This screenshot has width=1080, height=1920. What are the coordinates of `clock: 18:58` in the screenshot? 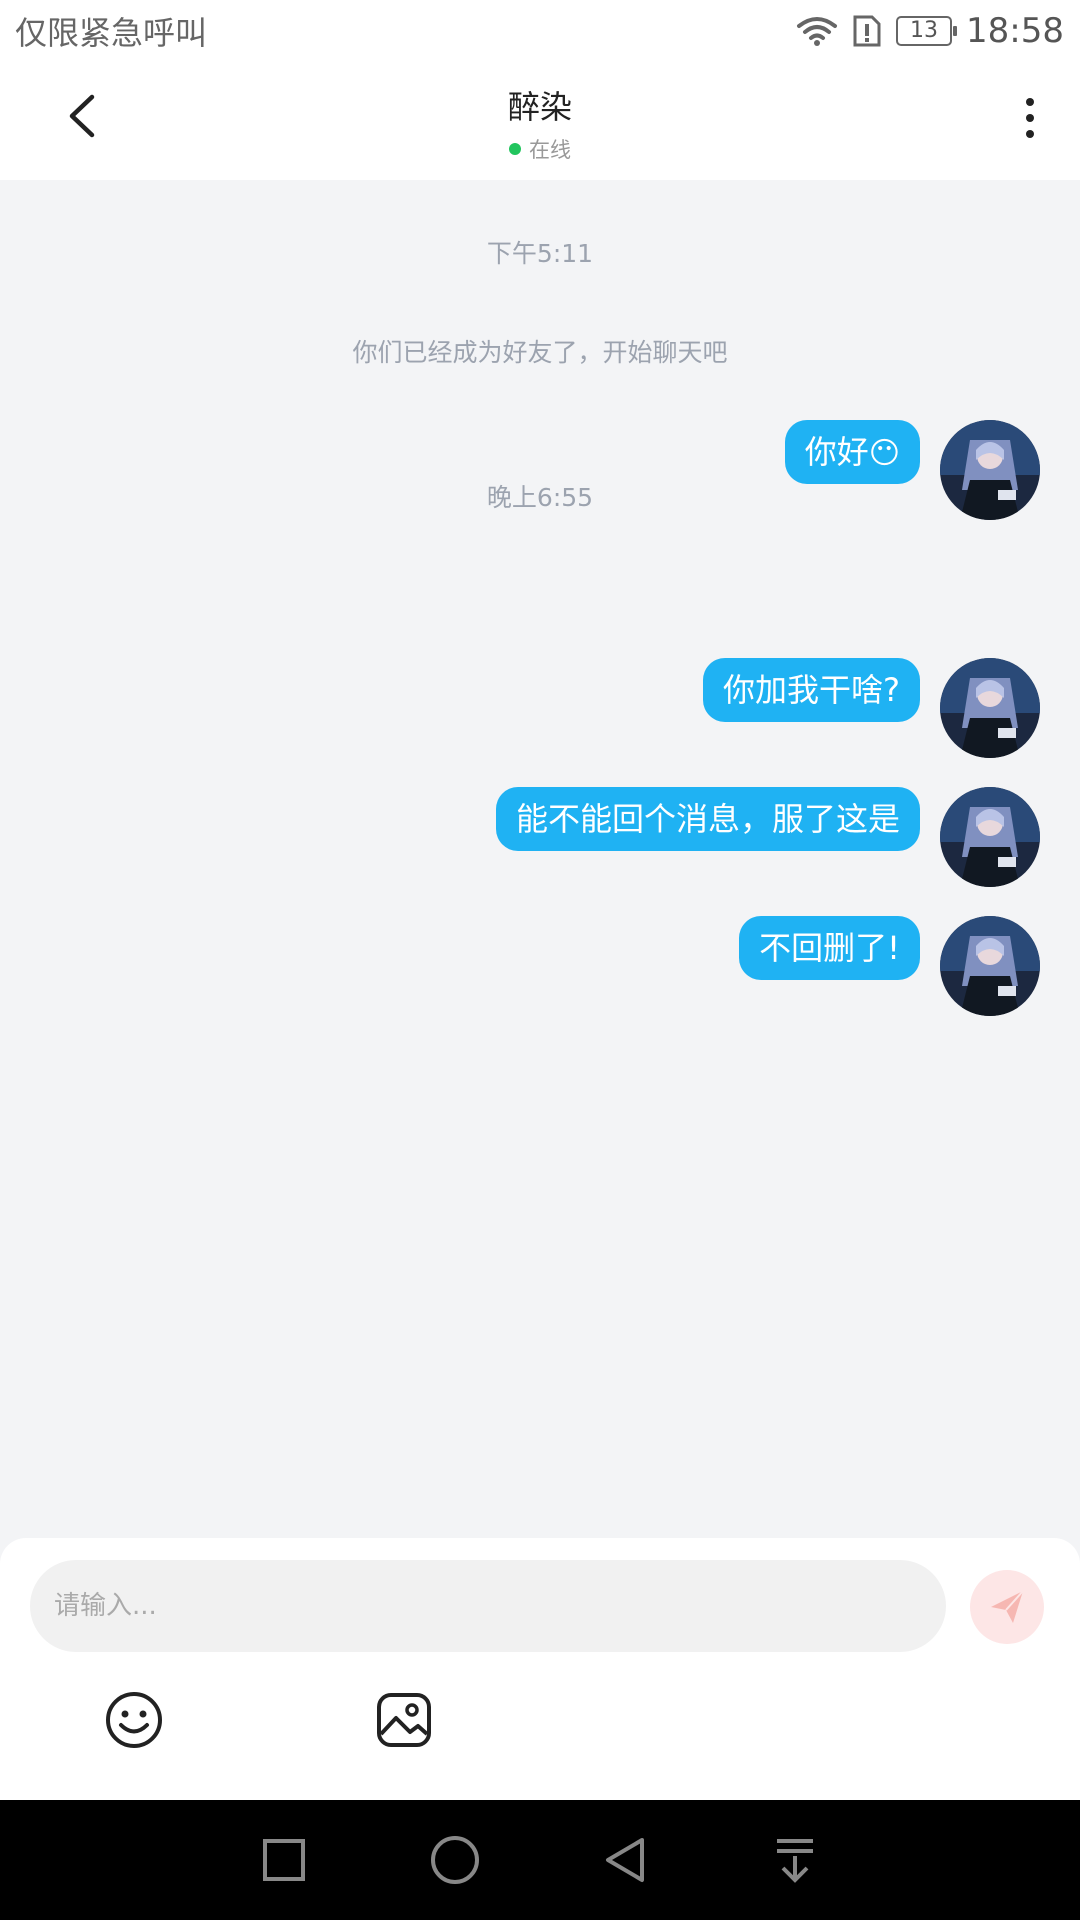 It's located at (1015, 31).